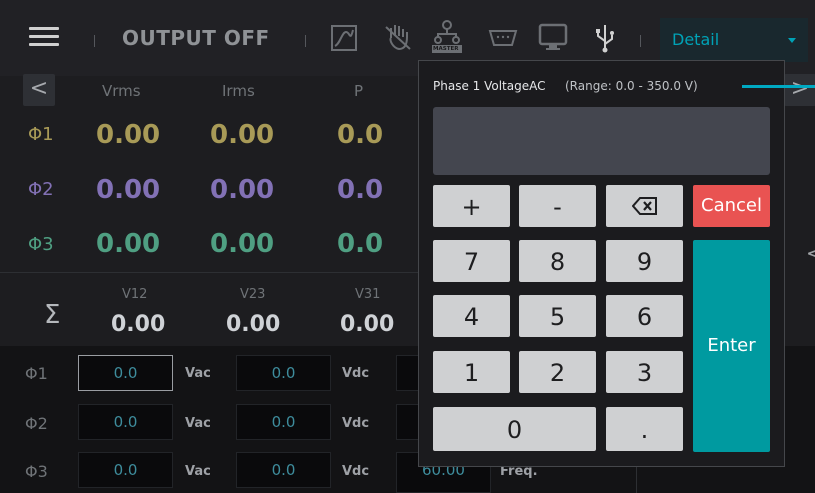  I want to click on key-5: 5, so click(557, 316).